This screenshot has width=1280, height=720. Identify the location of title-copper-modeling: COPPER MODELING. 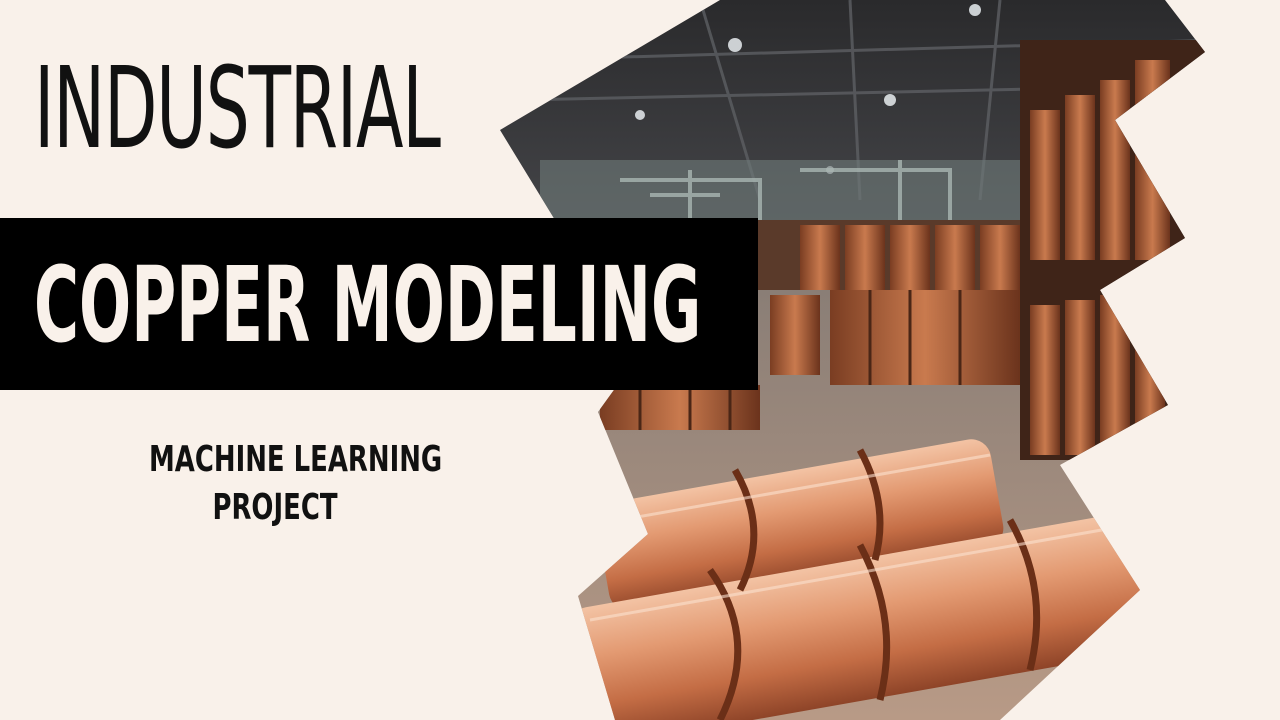
(368, 305).